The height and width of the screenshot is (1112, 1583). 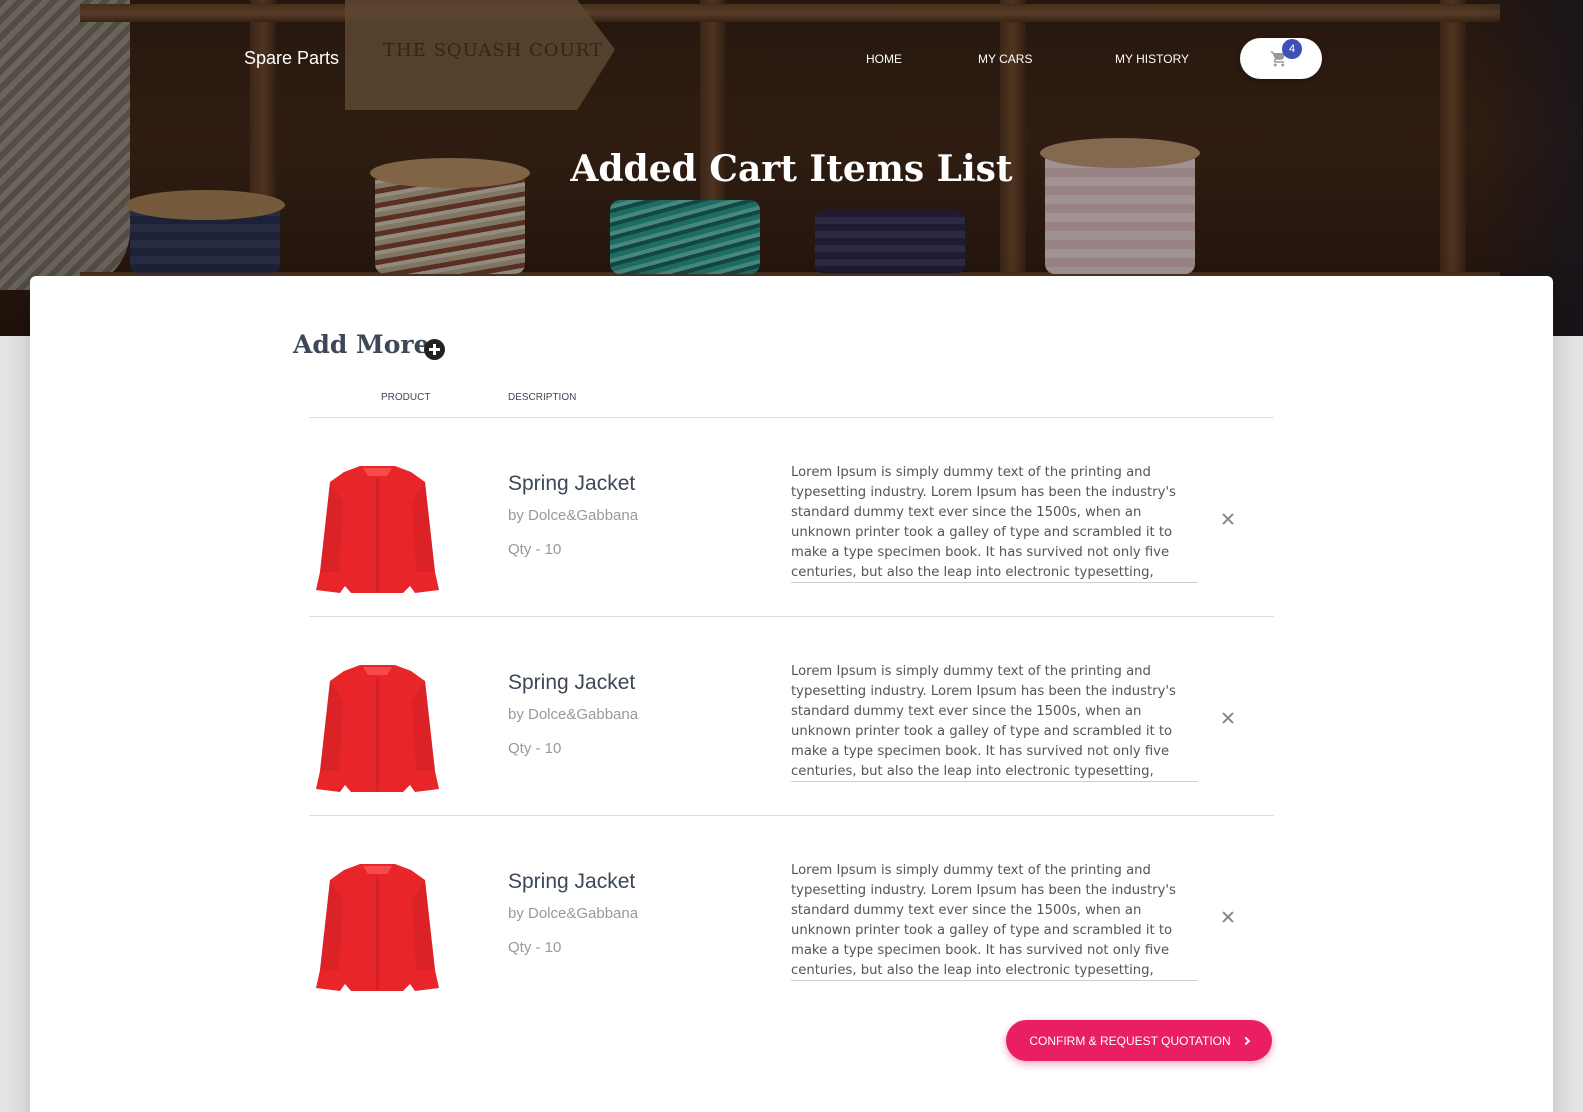 I want to click on column-header-description: DESCRIPTION, so click(x=542, y=397).